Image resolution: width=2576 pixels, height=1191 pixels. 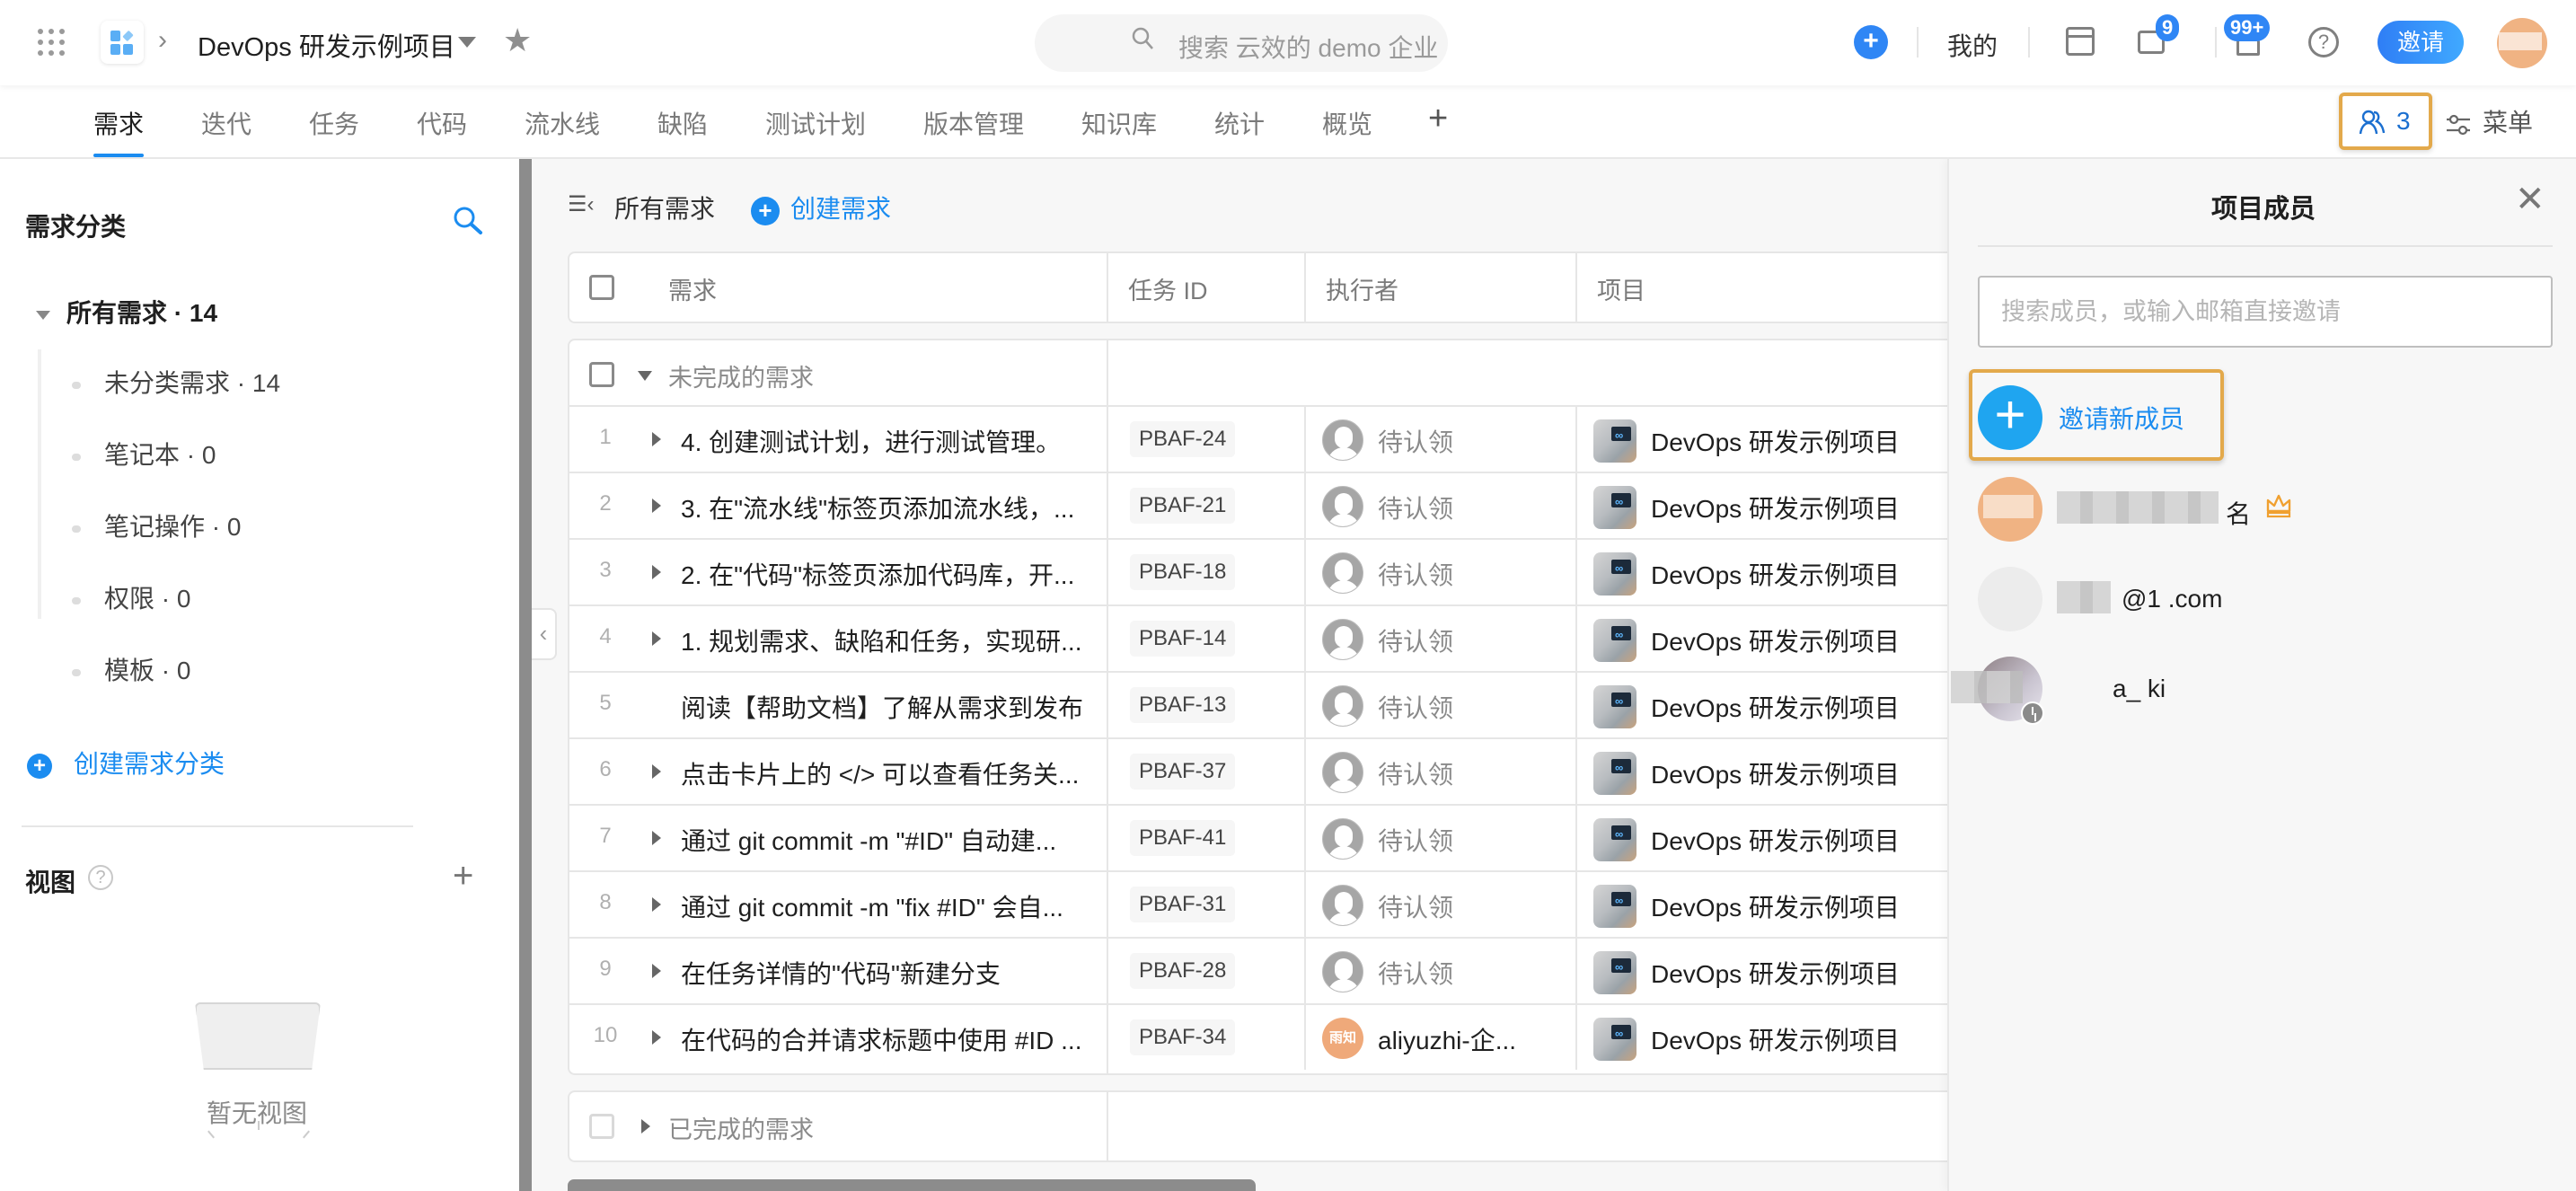 What do you see at coordinates (692, 288) in the screenshot?
I see `column-header-requirement: 需求` at bounding box center [692, 288].